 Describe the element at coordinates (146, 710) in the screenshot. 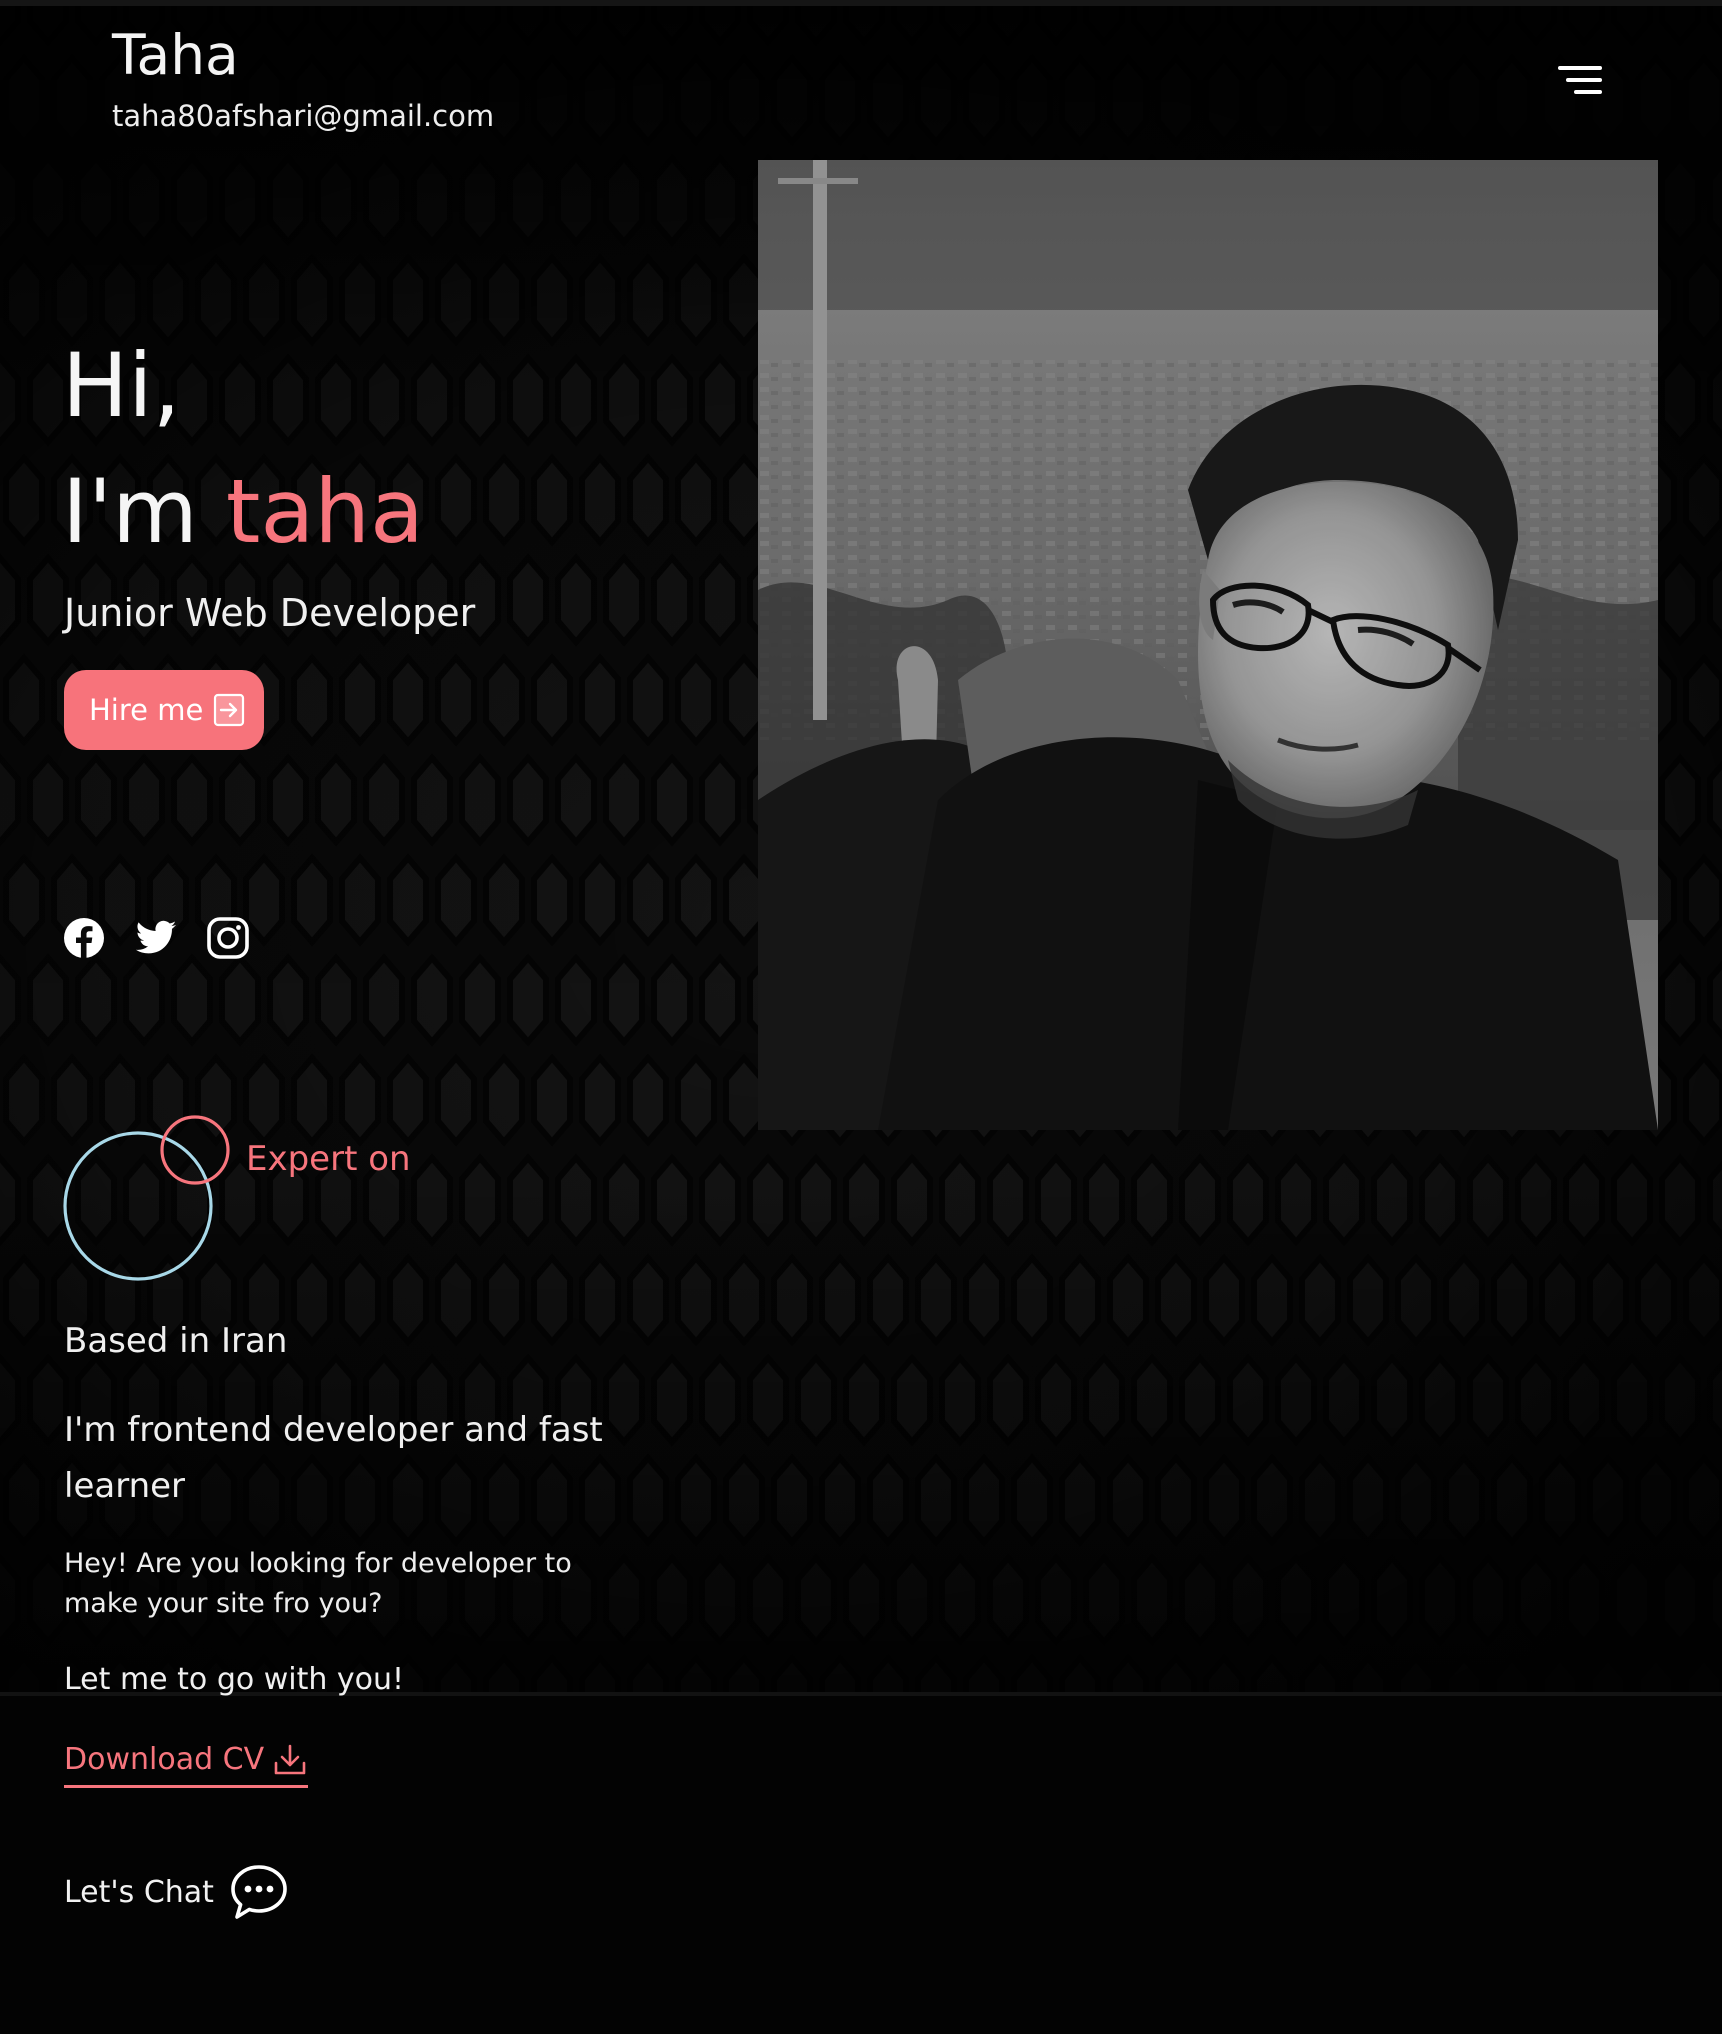

I see `hire-me-label: Hire me` at that location.